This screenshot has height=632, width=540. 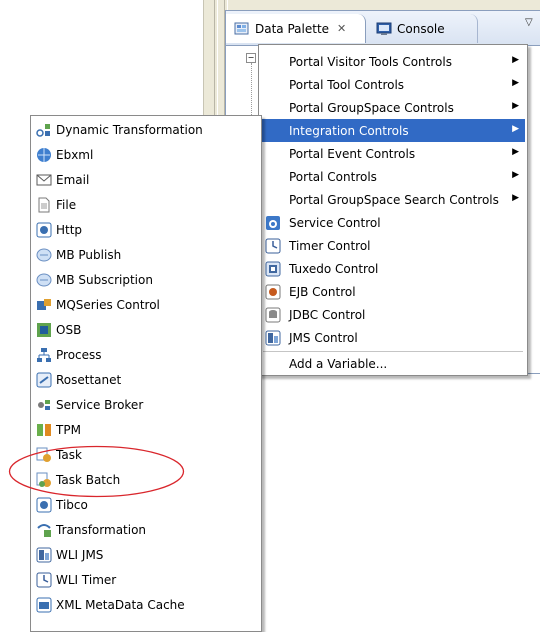 I want to click on email-icon, so click(x=44, y=180).